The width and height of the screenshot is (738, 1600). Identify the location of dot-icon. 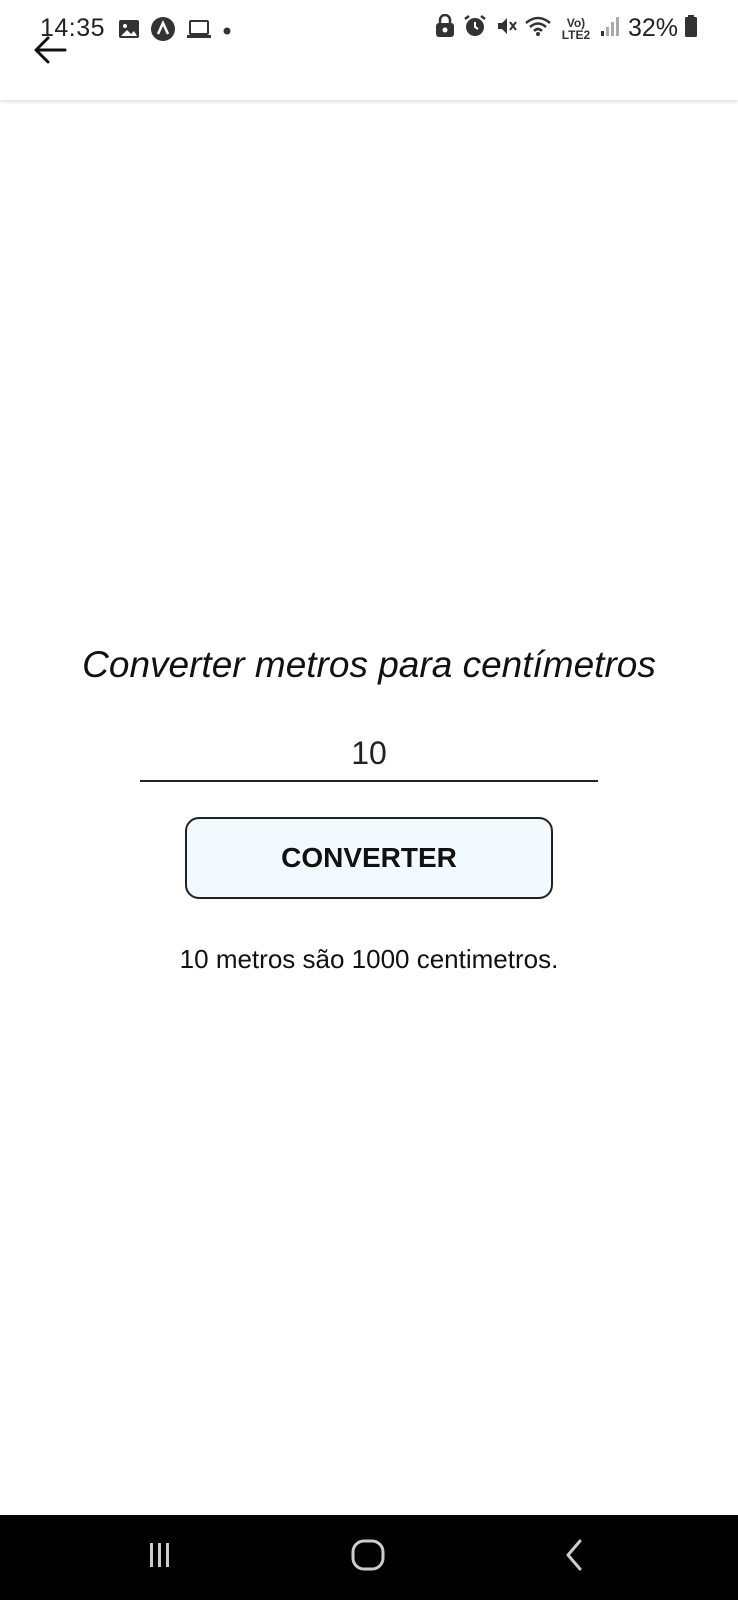
(227, 32).